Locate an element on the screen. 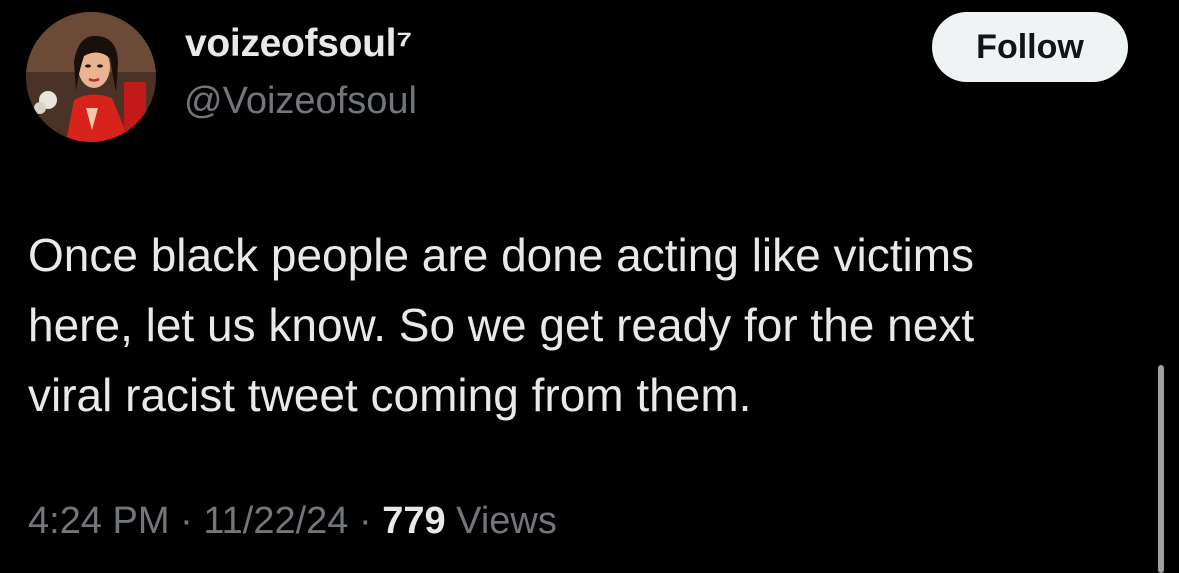 The height and width of the screenshot is (573, 1179). author-handle: @Voizeofsoul is located at coordinates (300, 101).